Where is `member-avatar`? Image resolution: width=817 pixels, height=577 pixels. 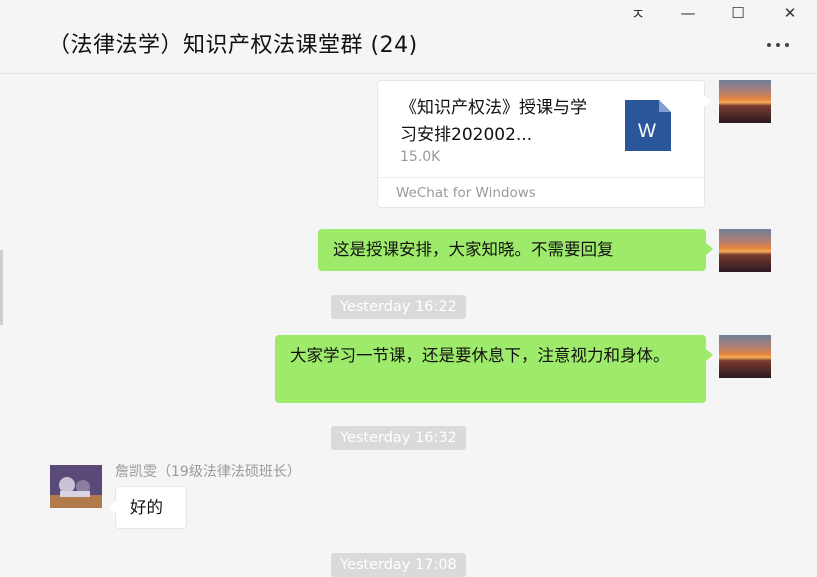
member-avatar is located at coordinates (76, 486).